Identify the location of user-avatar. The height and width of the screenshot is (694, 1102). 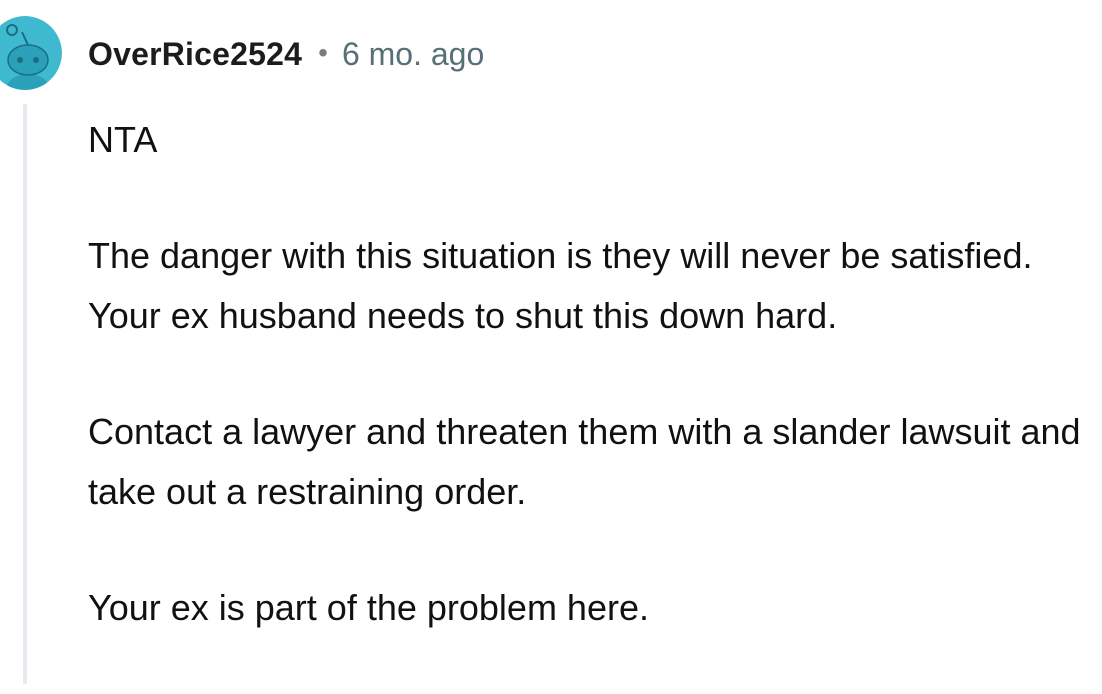
(31, 53).